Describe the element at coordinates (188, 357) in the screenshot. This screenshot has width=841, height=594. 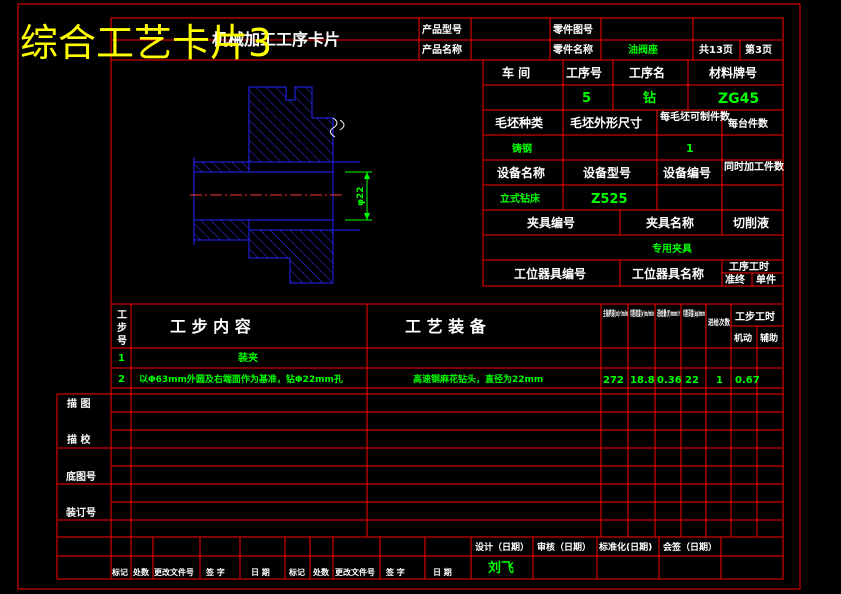
I see `table-row: 1 装夹` at that location.